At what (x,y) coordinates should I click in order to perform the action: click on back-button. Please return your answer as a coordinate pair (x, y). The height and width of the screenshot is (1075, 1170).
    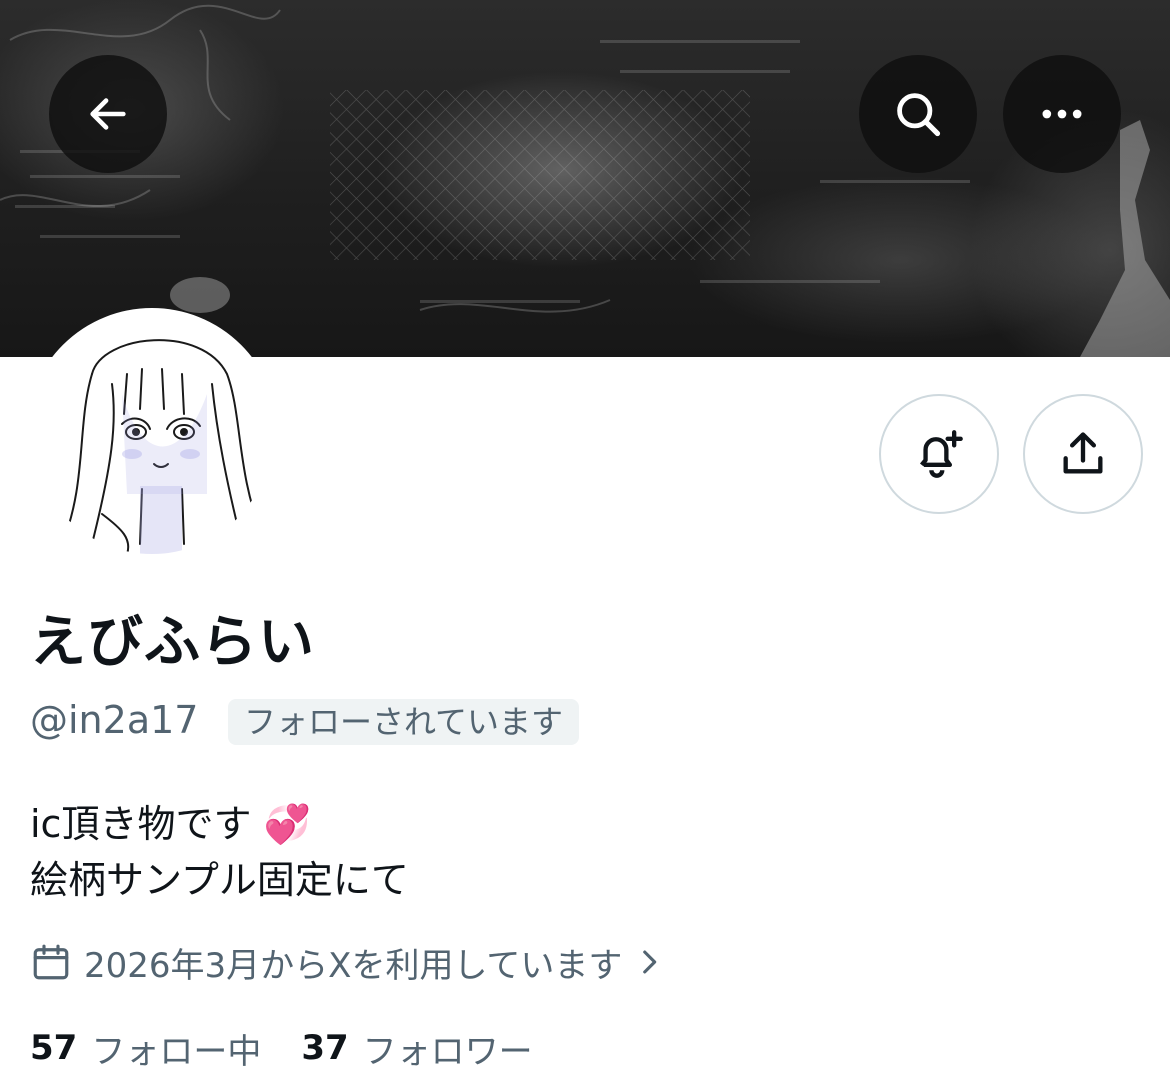
    Looking at the image, I should click on (108, 114).